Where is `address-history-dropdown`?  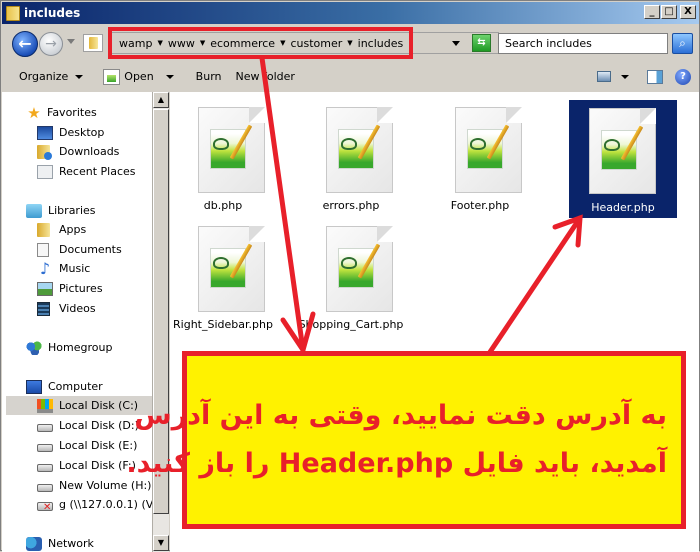 address-history-dropdown is located at coordinates (456, 43).